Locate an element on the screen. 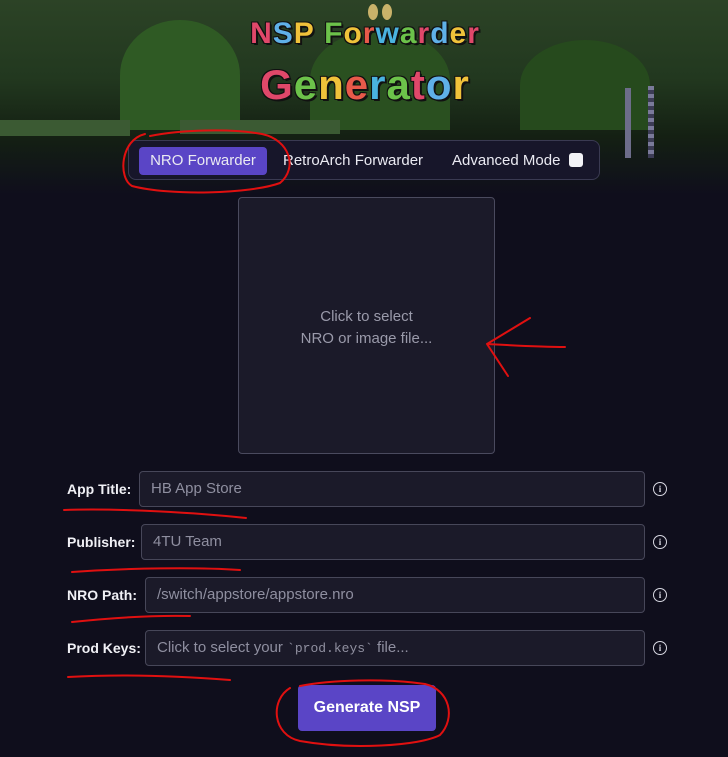 This screenshot has height=757, width=728. logo-title-line1: NSP Forwarder is located at coordinates (365, 34).